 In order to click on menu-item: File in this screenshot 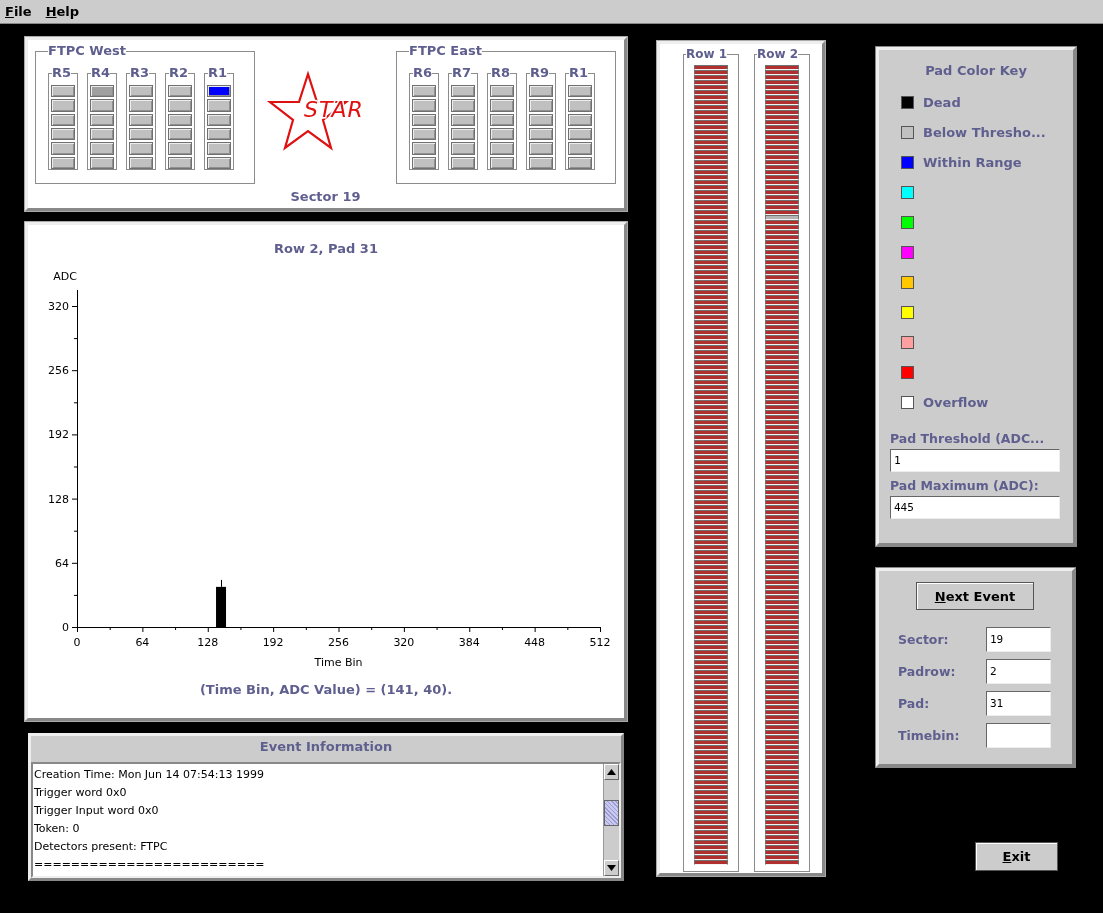, I will do `click(18, 11)`.